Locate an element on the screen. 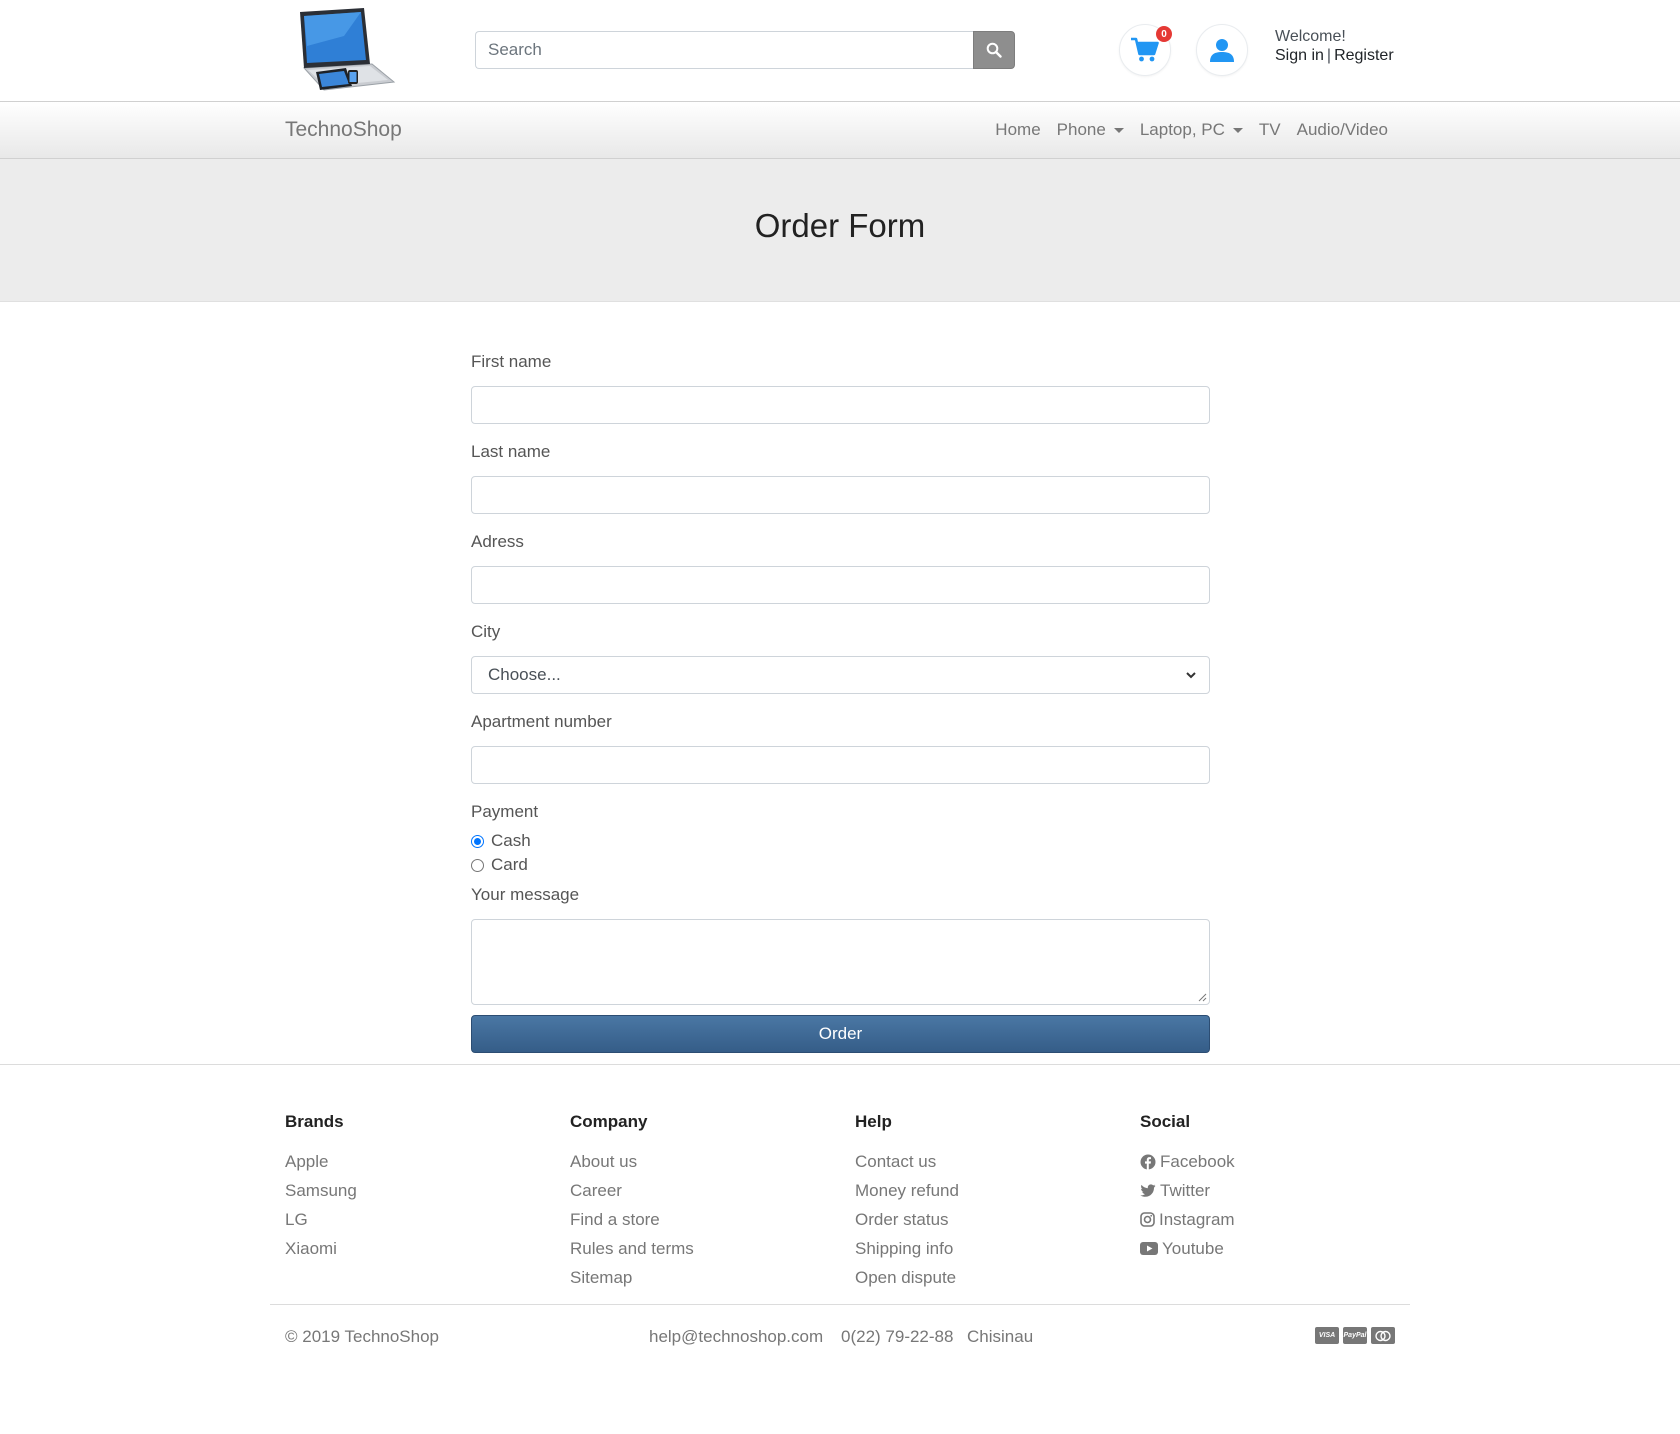 Image resolution: width=1680 pixels, height=1434 pixels. footer-link-facebook: Facebook is located at coordinates (1187, 1161).